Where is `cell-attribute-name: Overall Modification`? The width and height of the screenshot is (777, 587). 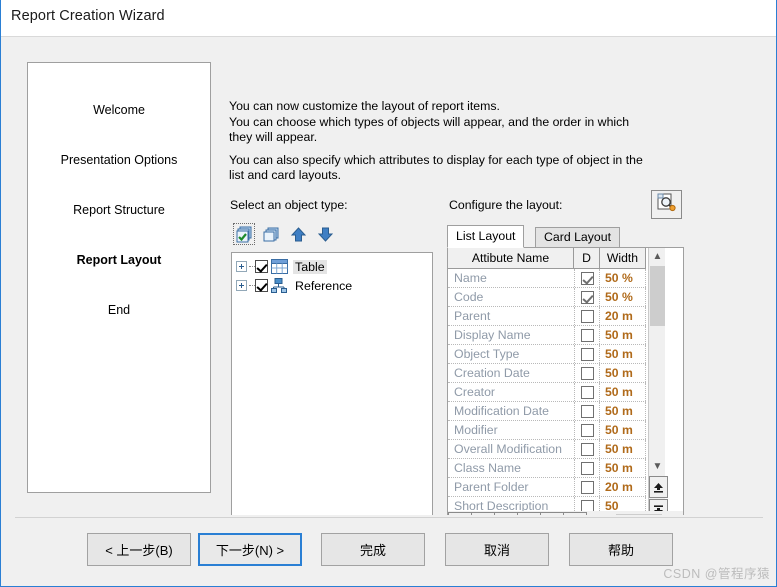
cell-attribute-name: Overall Modification is located at coordinates (508, 449).